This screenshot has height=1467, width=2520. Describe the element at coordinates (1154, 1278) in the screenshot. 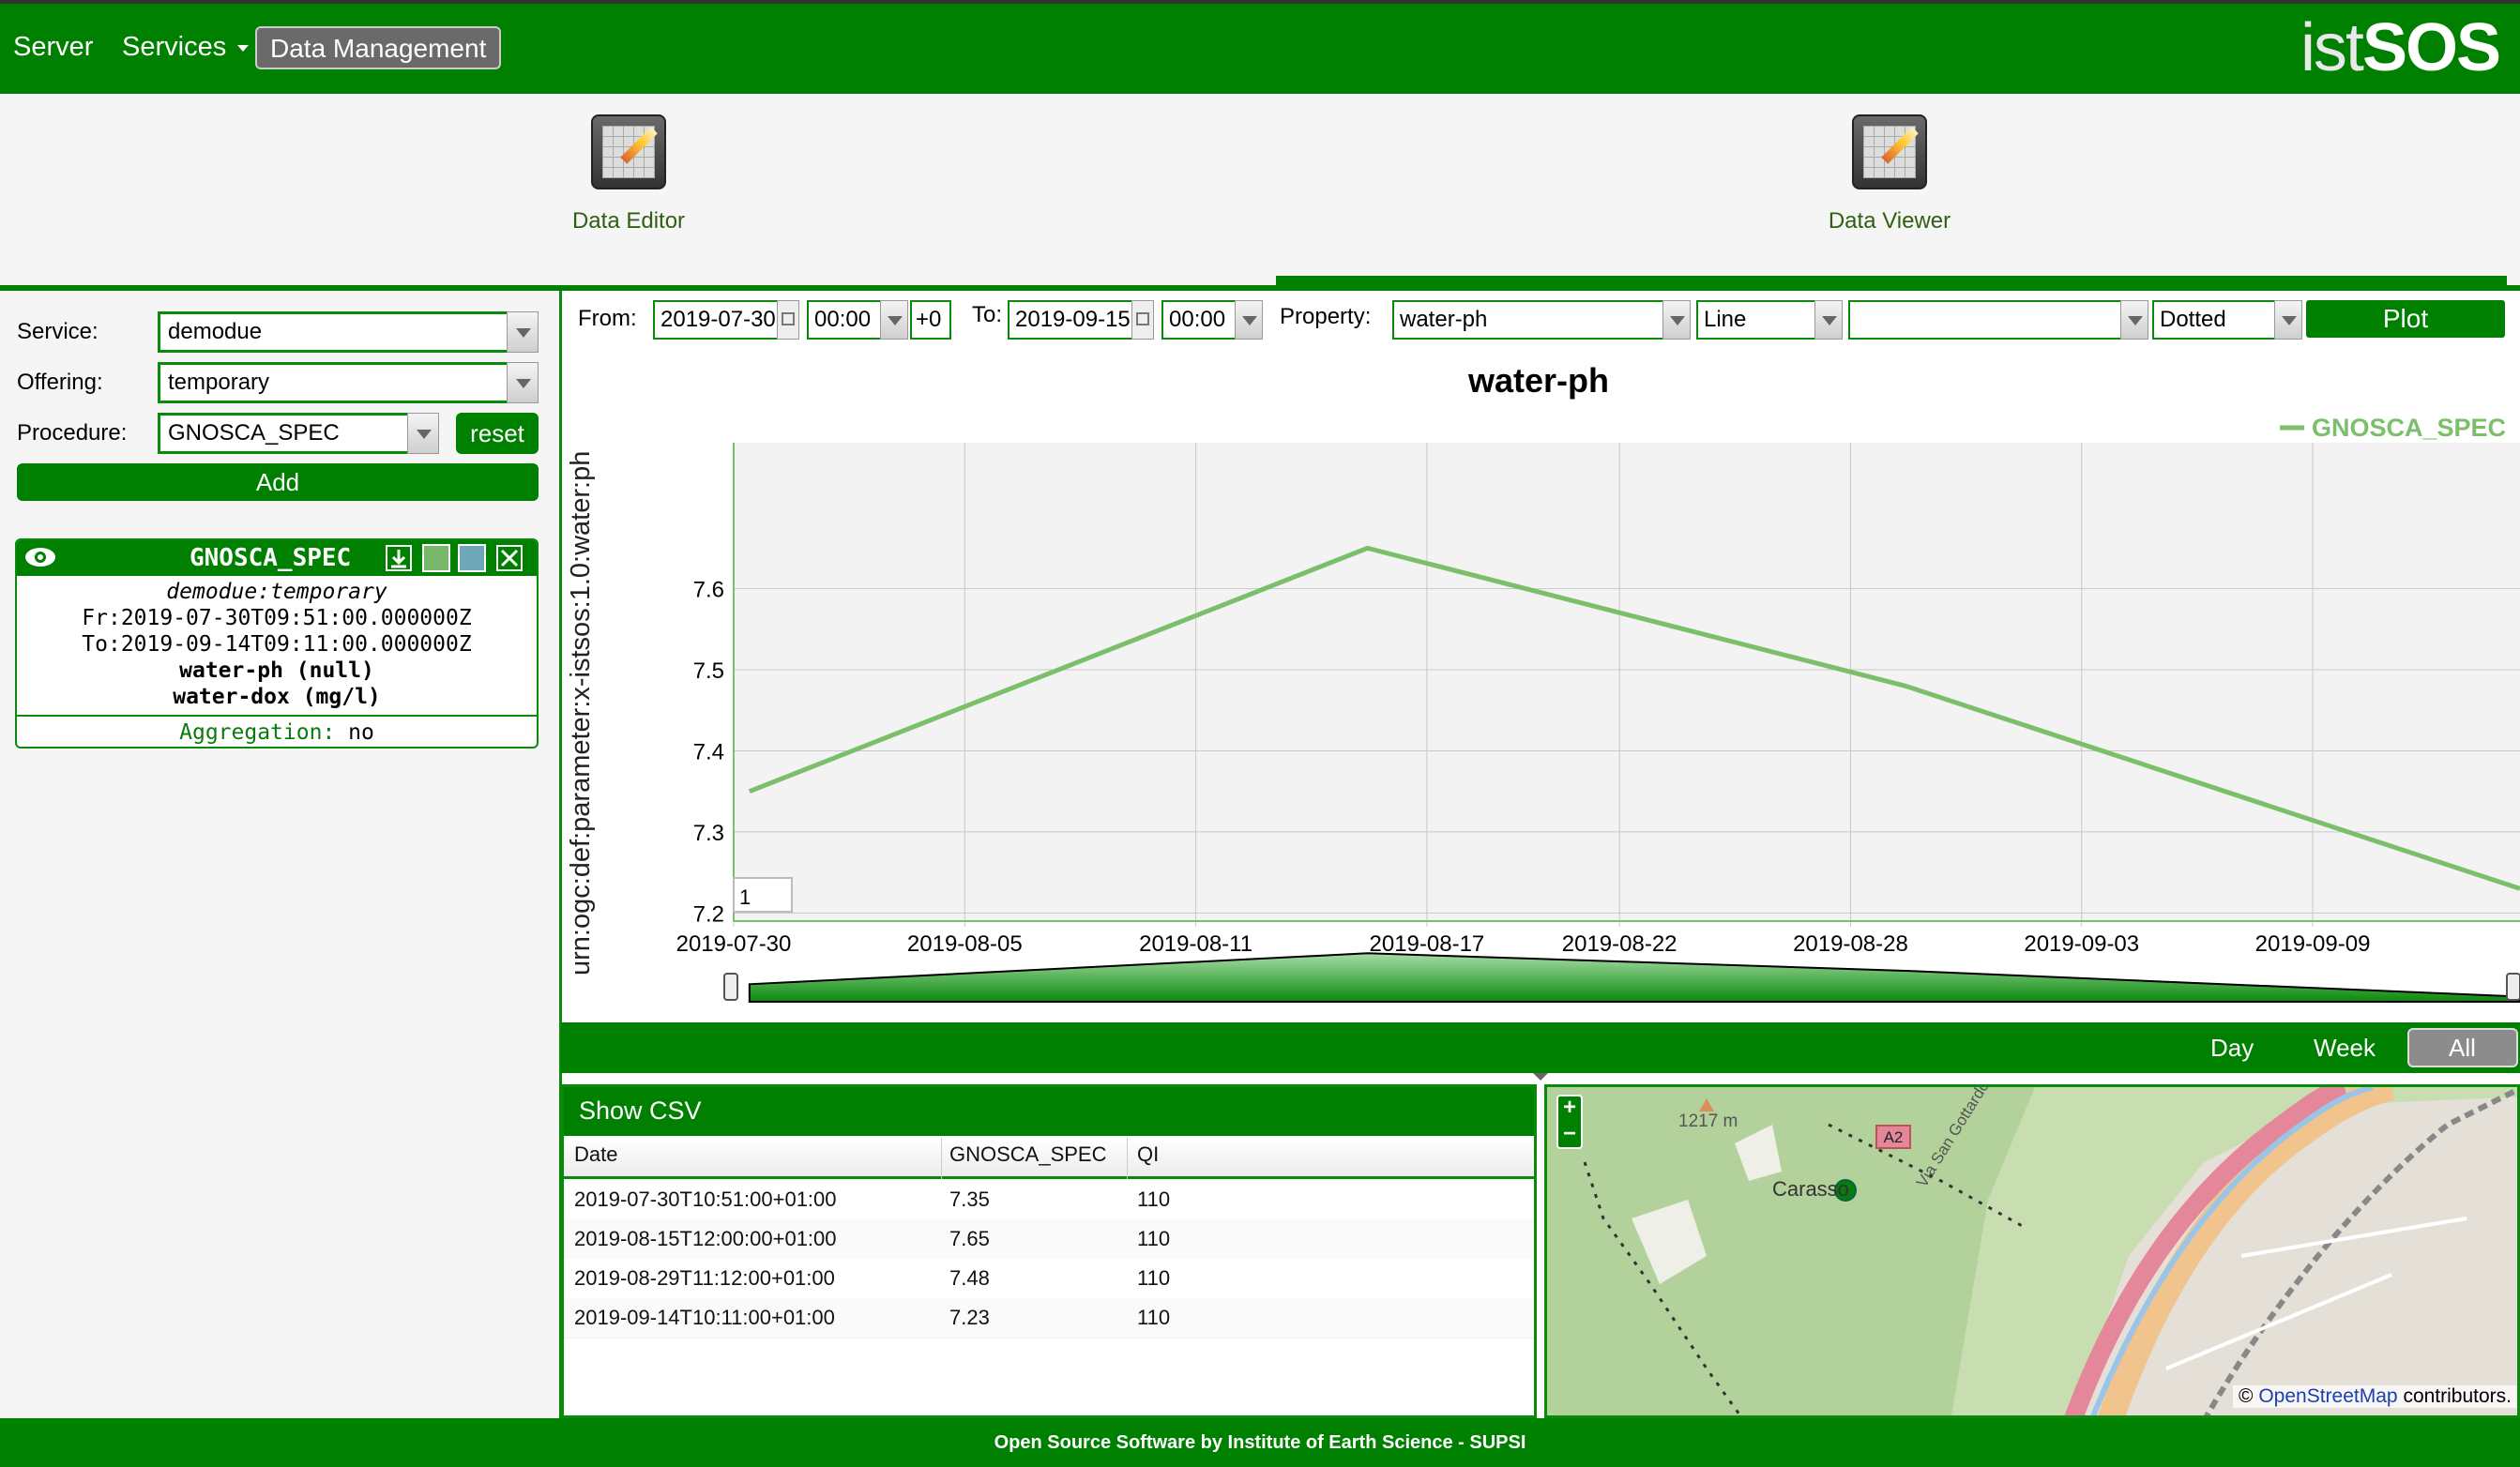

I see `csv-cell: 110` at that location.